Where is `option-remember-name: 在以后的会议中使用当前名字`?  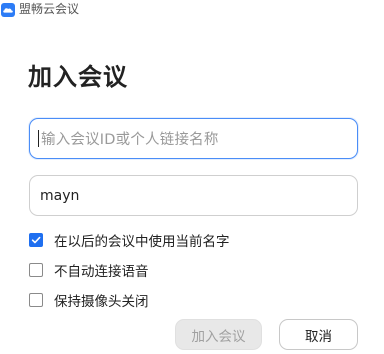 option-remember-name: 在以后的会议中使用当前名字 is located at coordinates (129, 240).